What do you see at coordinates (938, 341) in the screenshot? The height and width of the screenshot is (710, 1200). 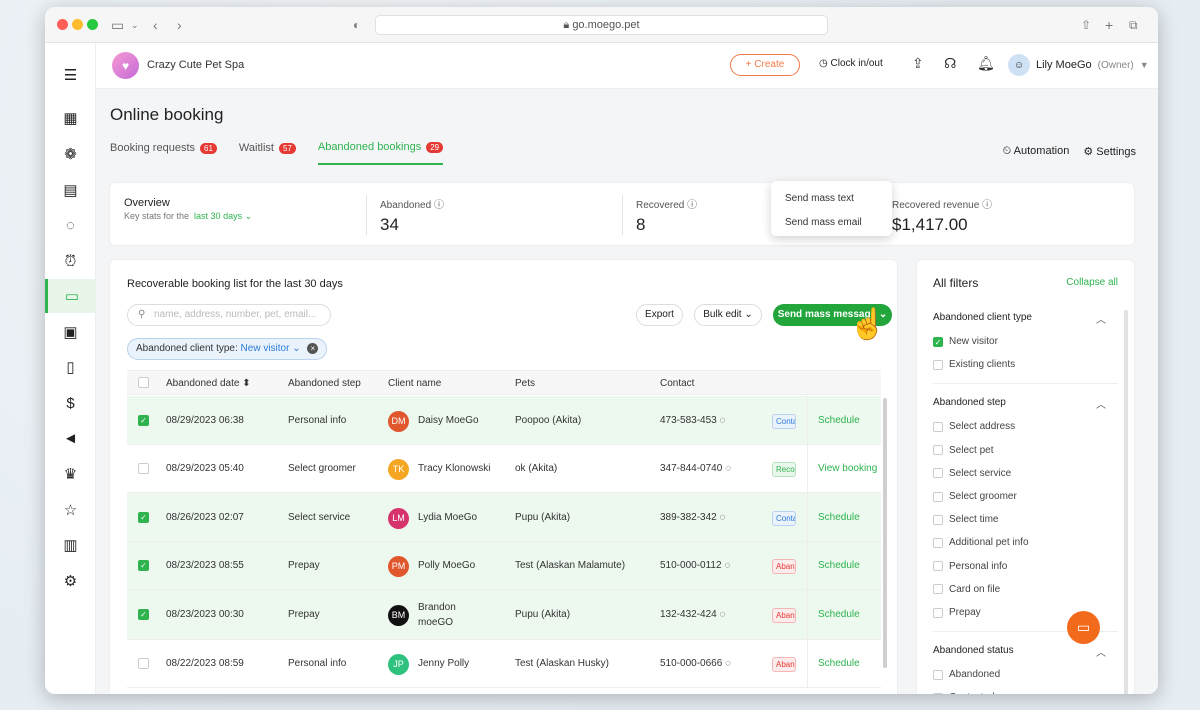 I see `filter-checkbox: ✓` at bounding box center [938, 341].